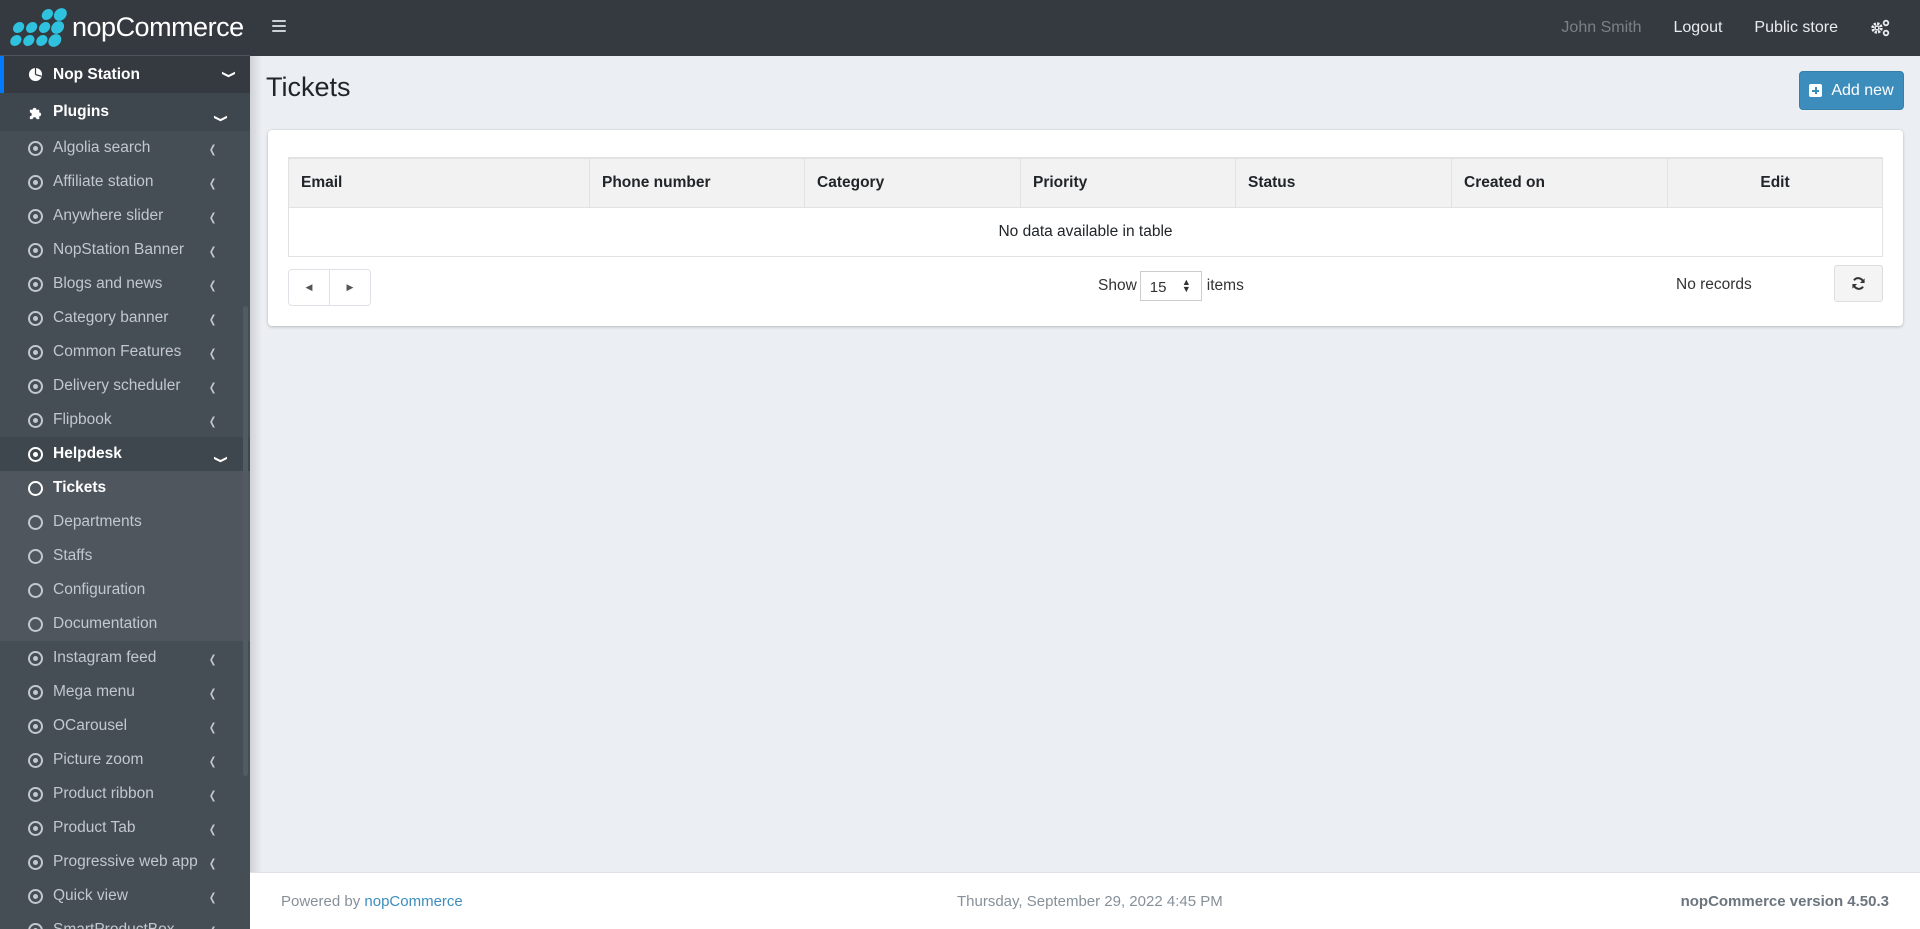  I want to click on sidebar-item-label: Configuration, so click(99, 589).